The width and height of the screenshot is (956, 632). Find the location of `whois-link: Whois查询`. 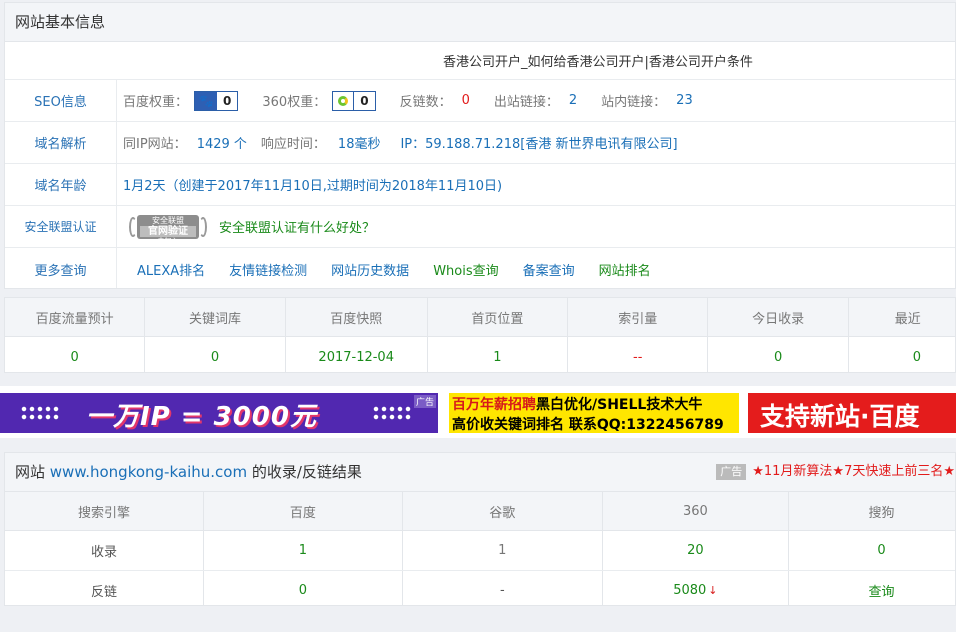

whois-link: Whois查询 is located at coordinates (465, 269).